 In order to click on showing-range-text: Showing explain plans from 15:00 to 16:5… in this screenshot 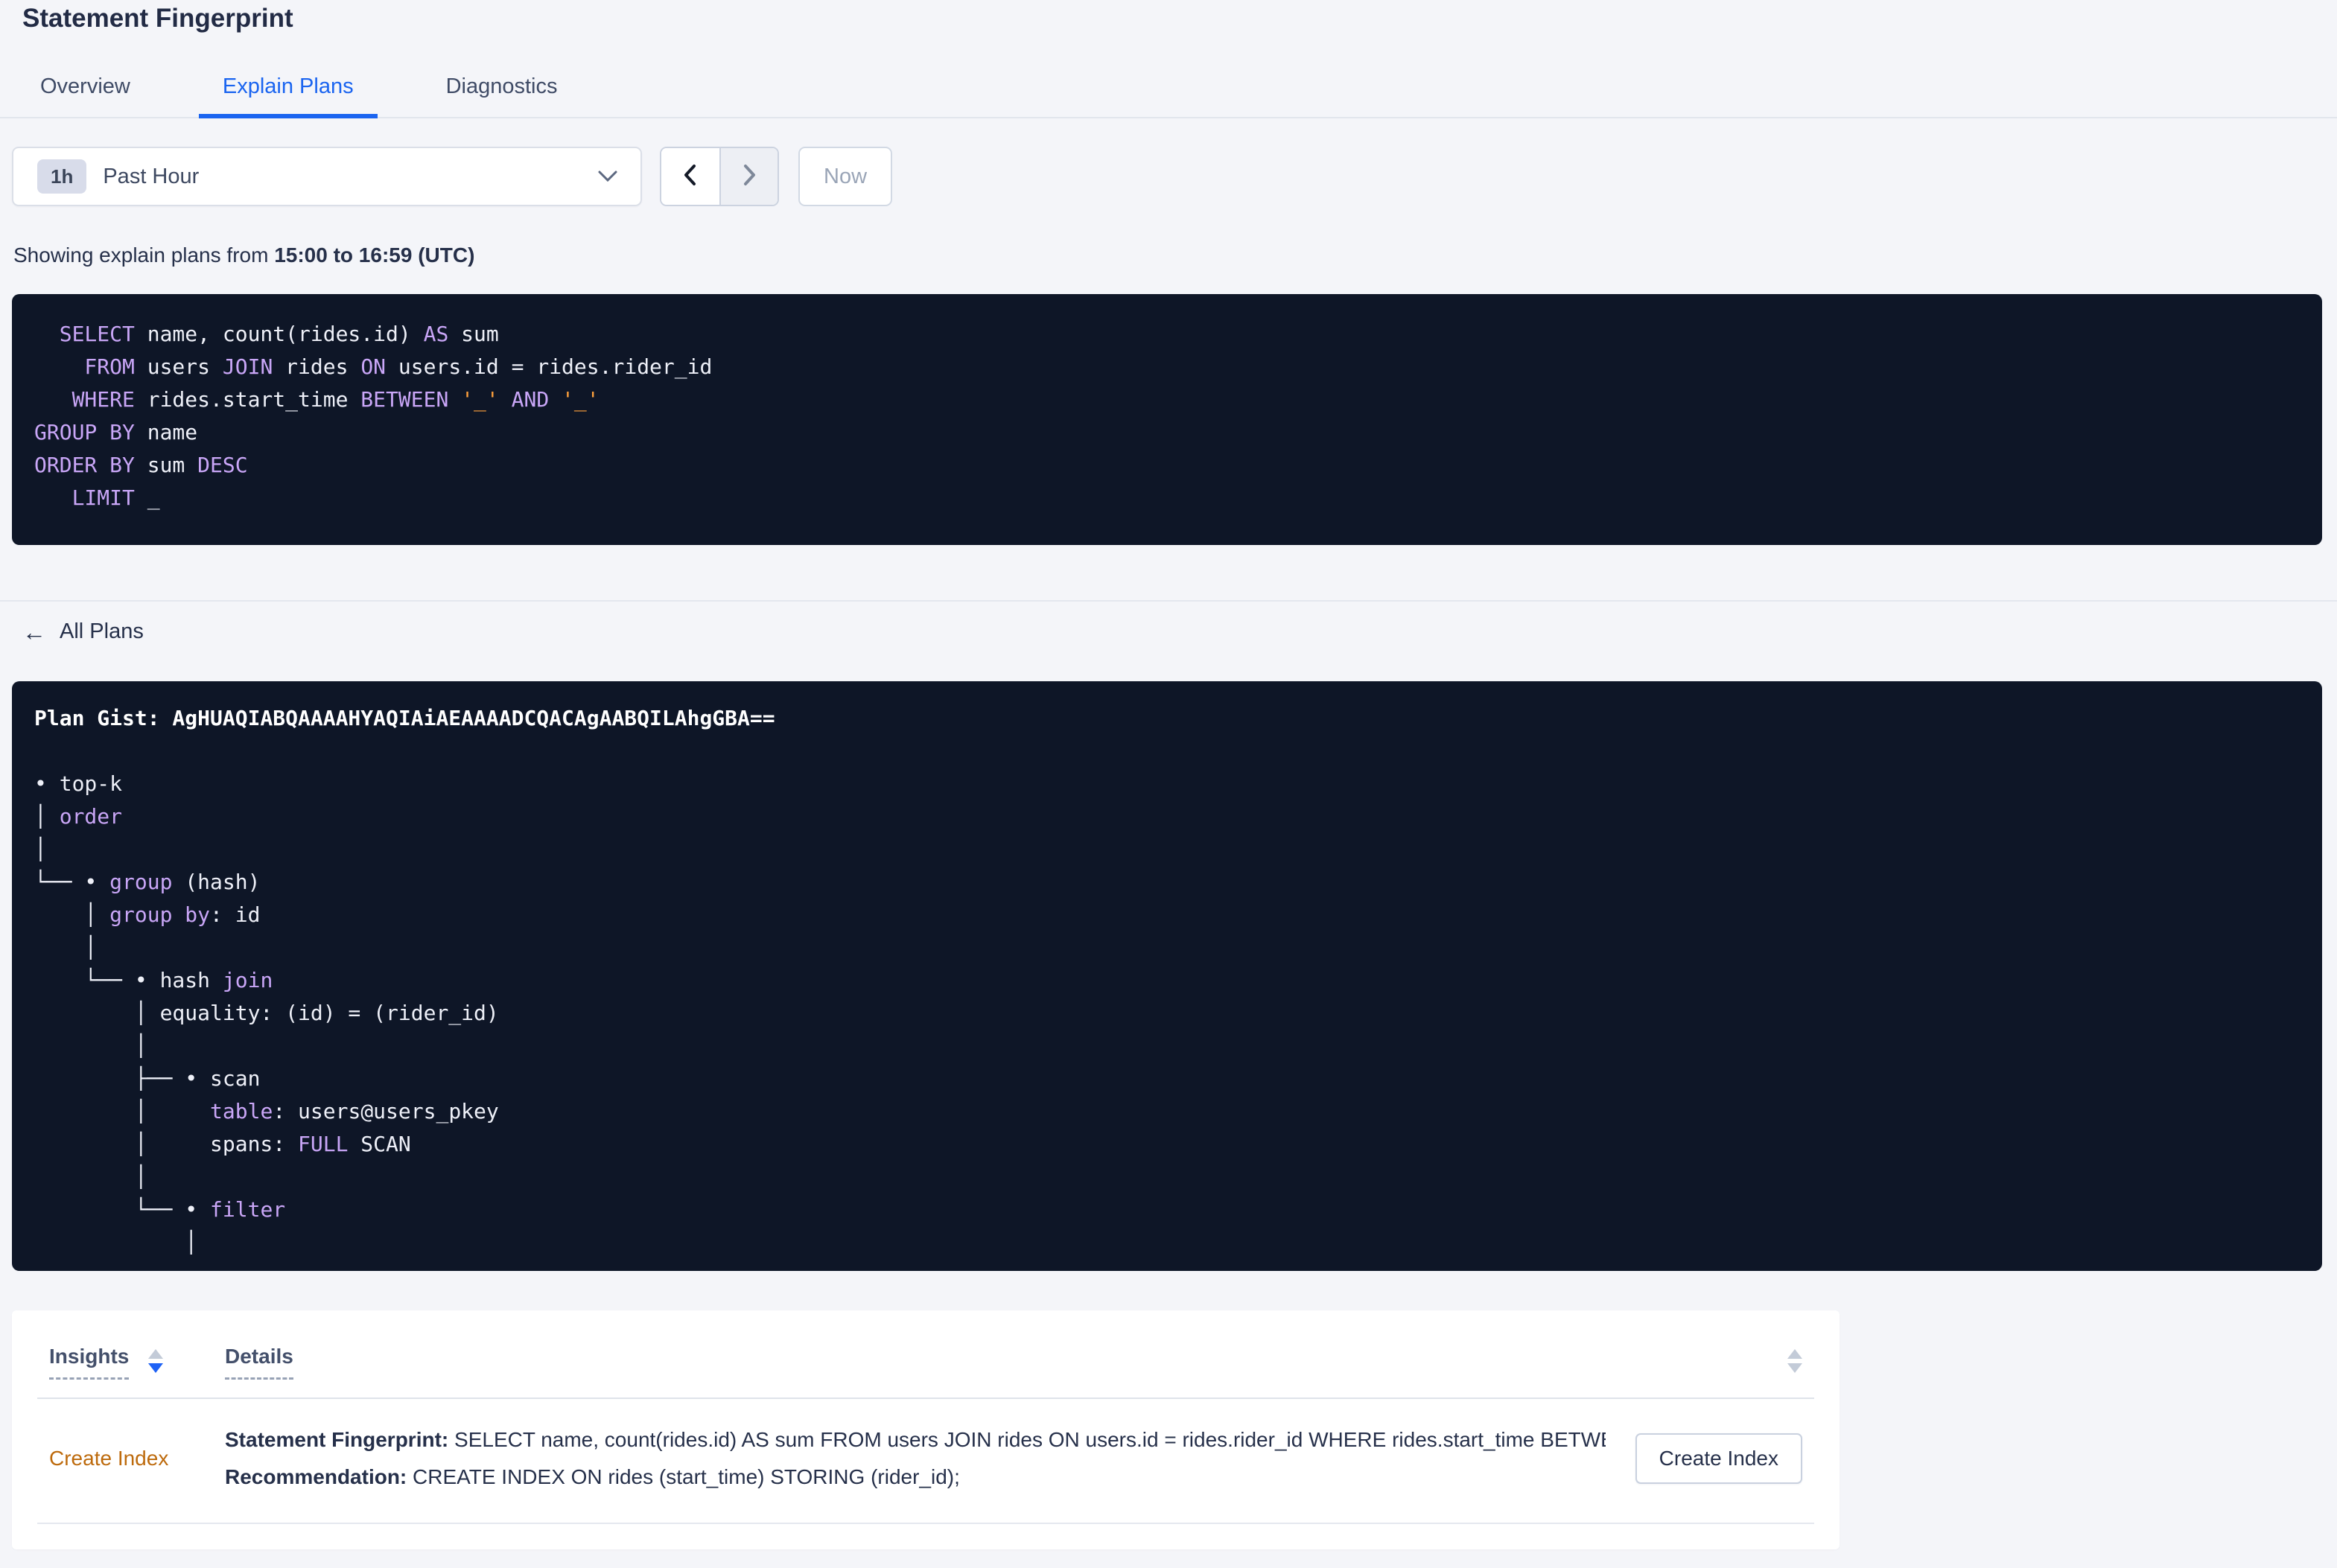, I will do `click(1175, 255)`.